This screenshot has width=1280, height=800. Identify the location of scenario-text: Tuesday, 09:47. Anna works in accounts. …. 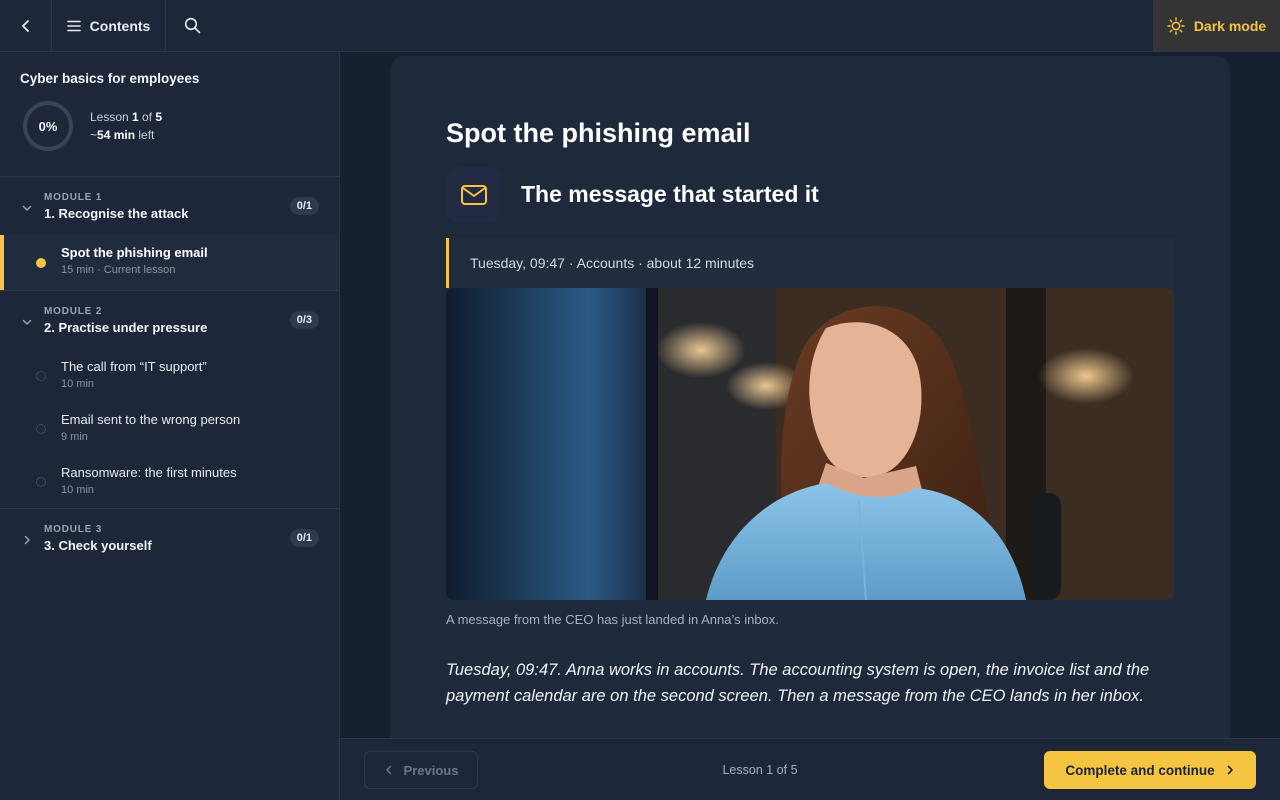
(798, 683).